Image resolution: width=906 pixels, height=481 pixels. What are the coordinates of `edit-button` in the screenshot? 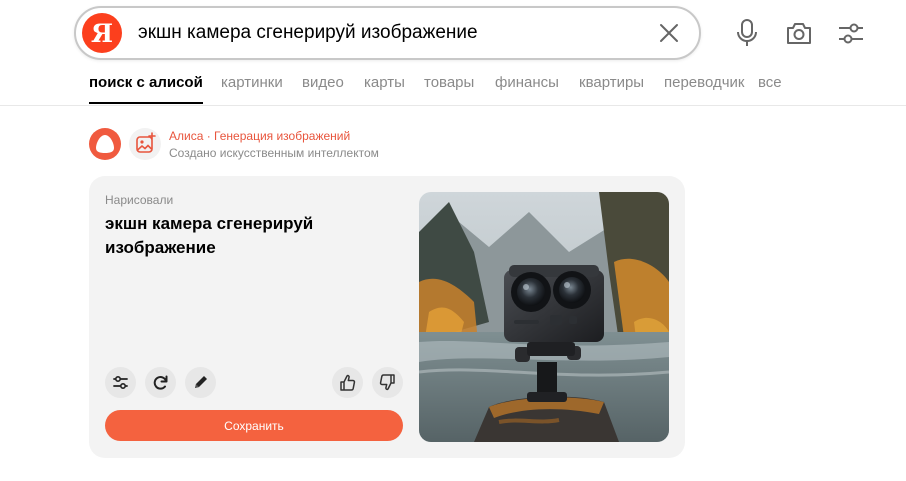 It's located at (200, 382).